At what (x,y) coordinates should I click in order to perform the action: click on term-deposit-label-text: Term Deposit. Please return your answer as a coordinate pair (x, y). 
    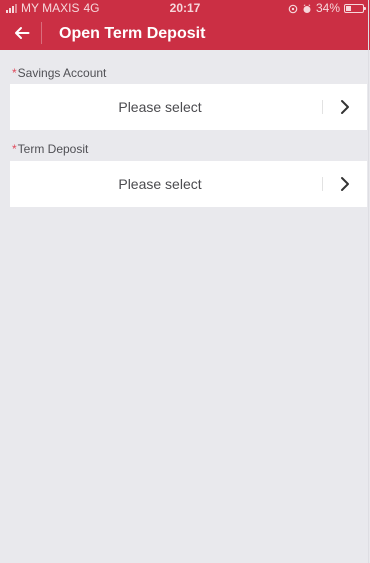
    Looking at the image, I should click on (53, 149).